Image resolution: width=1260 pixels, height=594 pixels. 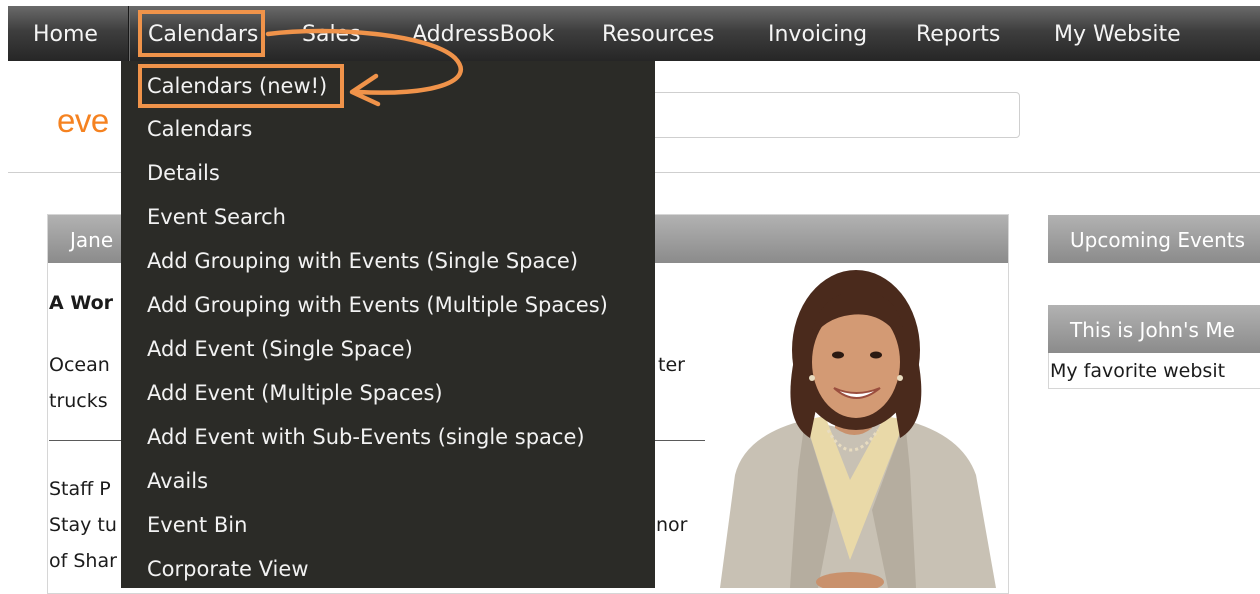 What do you see at coordinates (280, 349) in the screenshot?
I see `menu-item-add-event-single: Add Event (Single Space)` at bounding box center [280, 349].